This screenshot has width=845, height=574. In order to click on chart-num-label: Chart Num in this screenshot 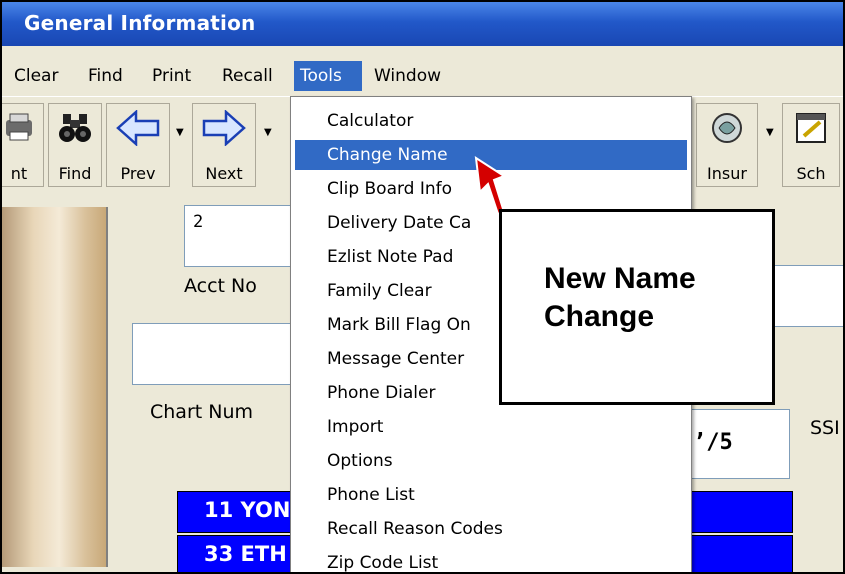, I will do `click(202, 412)`.